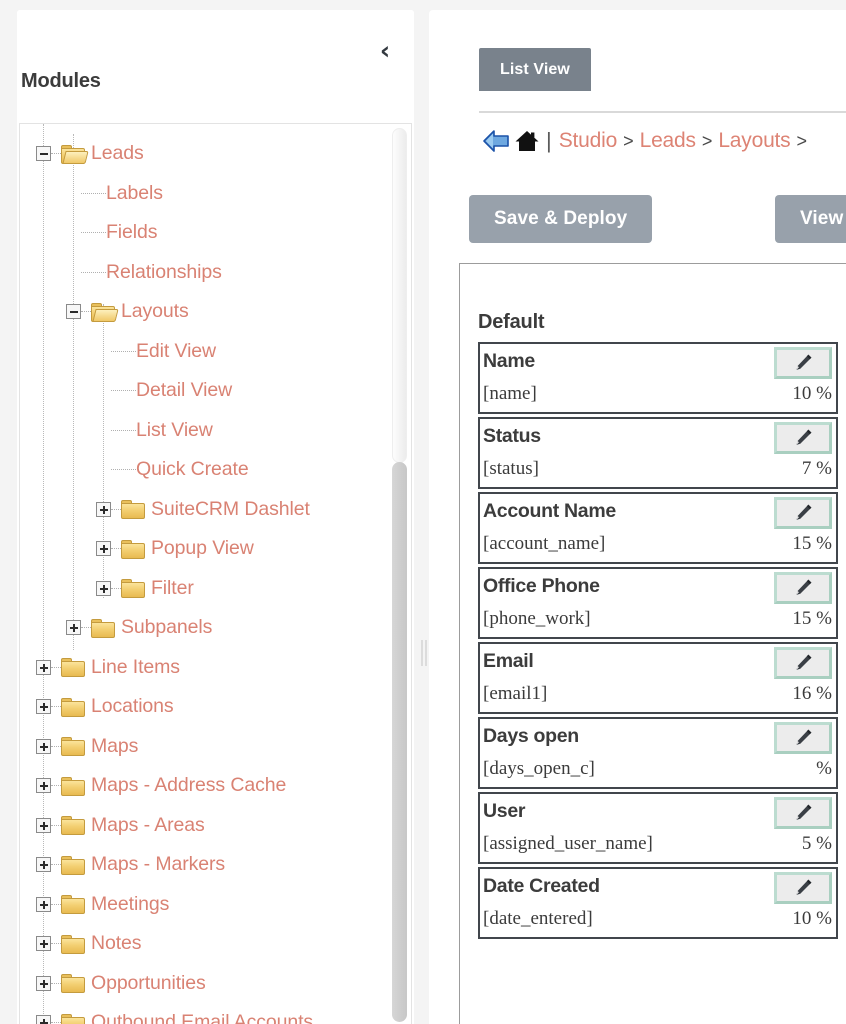 The image size is (846, 1024). I want to click on tree-node: Fields, so click(207, 233).